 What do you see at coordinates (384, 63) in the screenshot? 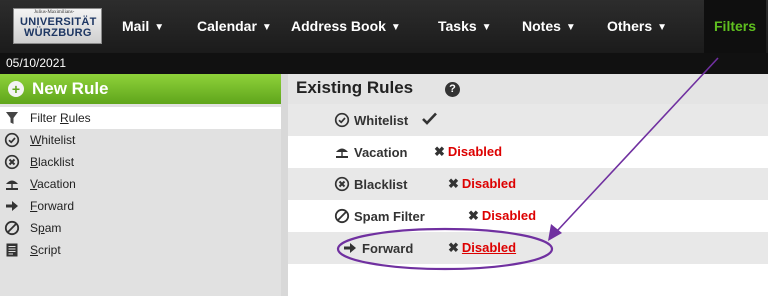
I see `date-bar: 05/10/2021` at bounding box center [384, 63].